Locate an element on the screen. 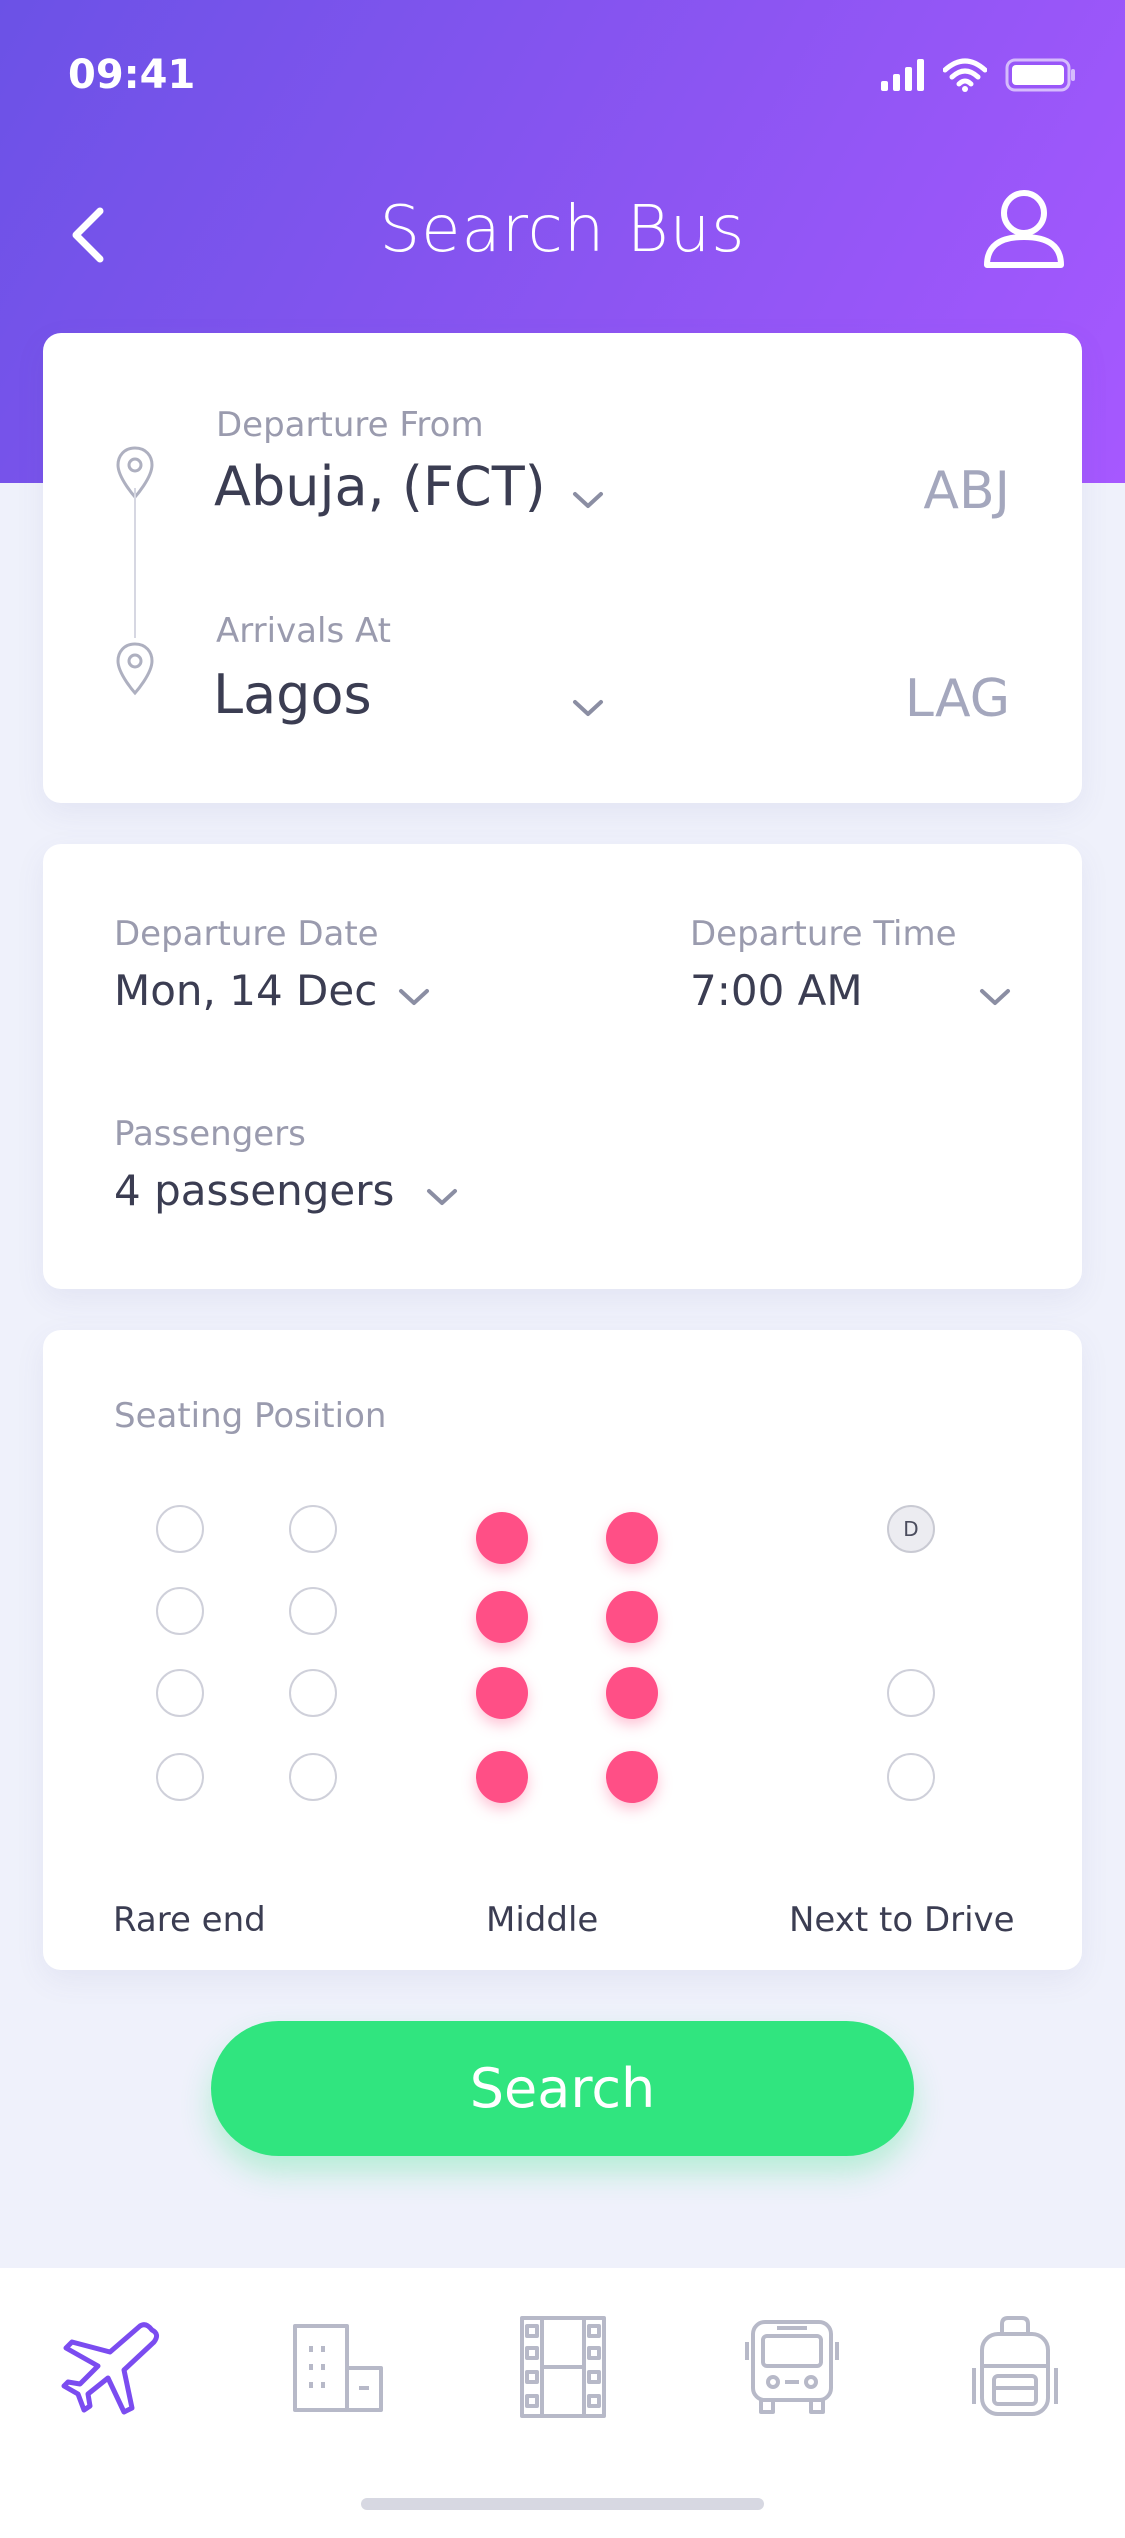  bus-icon is located at coordinates (792, 2367).